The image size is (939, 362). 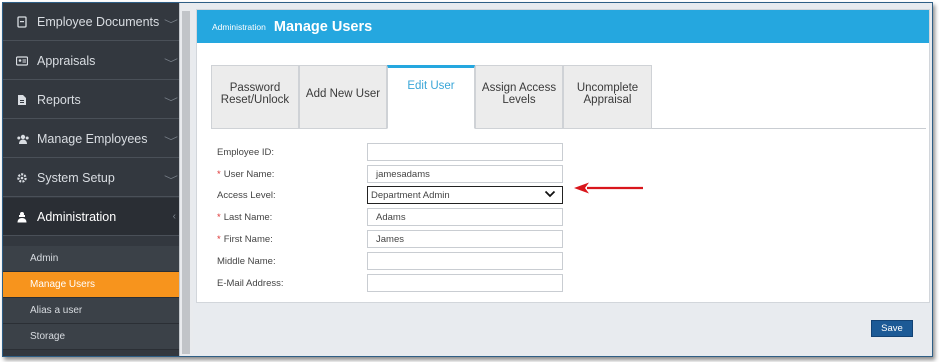 I want to click on users-icon, so click(x=22, y=139).